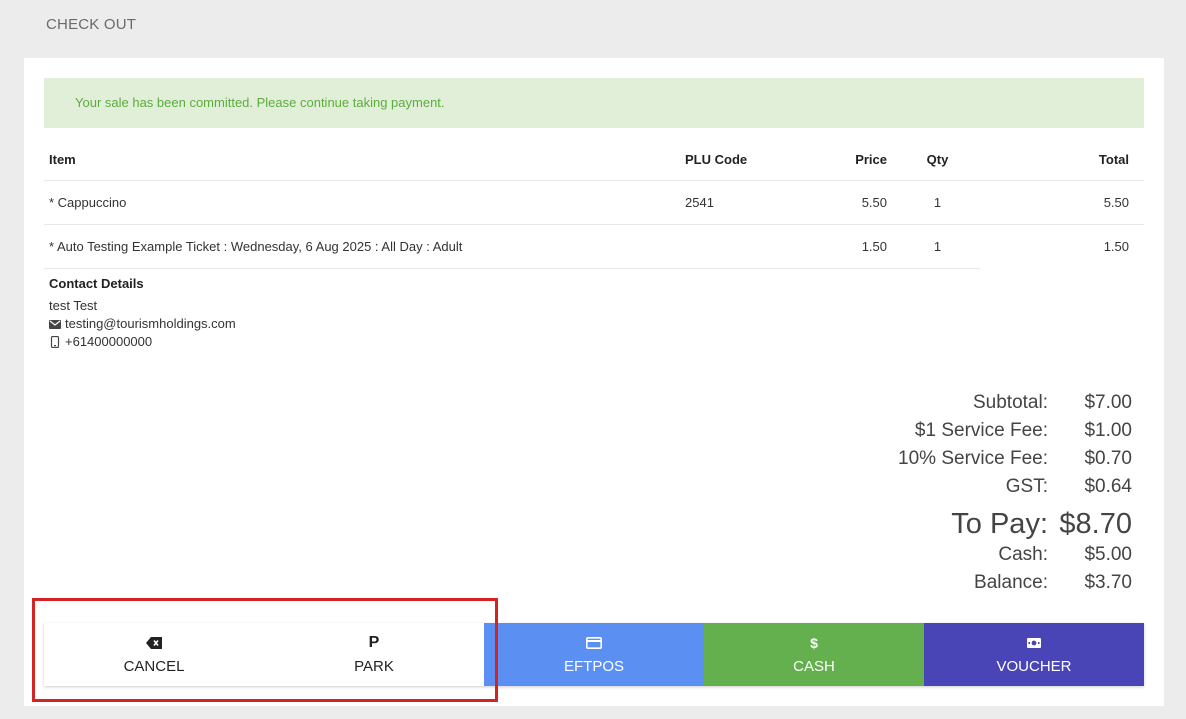  I want to click on item-plu: 2541, so click(746, 201).